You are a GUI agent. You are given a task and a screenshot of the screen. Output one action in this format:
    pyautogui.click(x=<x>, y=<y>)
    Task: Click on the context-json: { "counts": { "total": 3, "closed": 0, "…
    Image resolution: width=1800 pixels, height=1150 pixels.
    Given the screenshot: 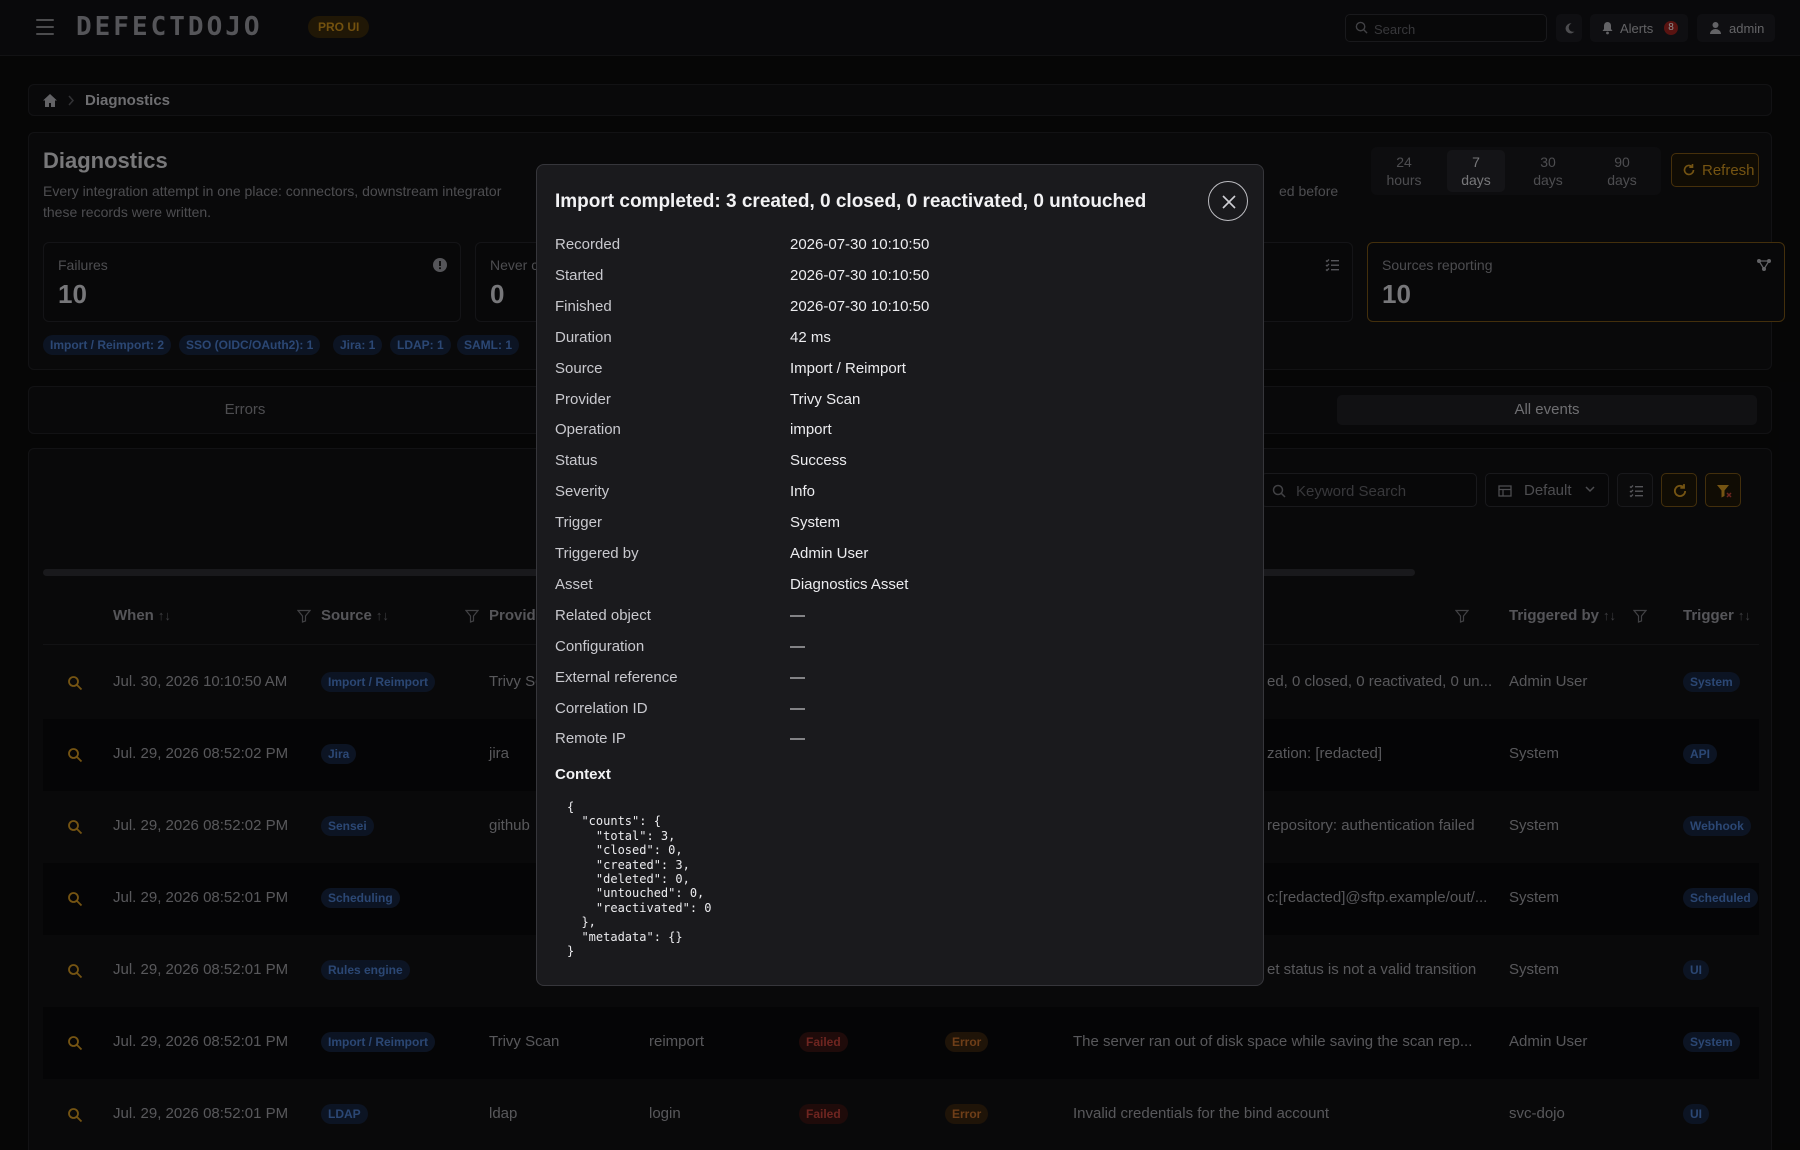 What is the action you would take?
    pyautogui.click(x=639, y=879)
    